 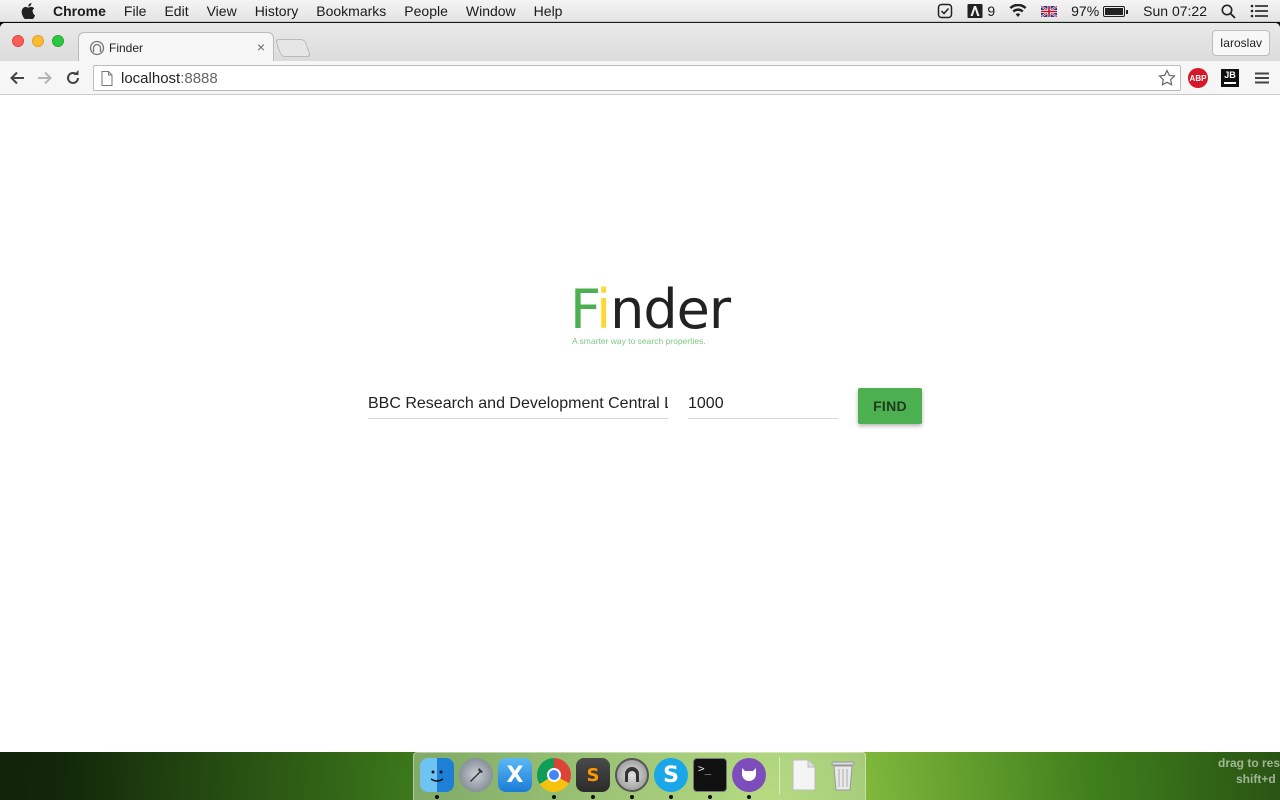 What do you see at coordinates (261, 47) in the screenshot?
I see `tab-close-icon: ×` at bounding box center [261, 47].